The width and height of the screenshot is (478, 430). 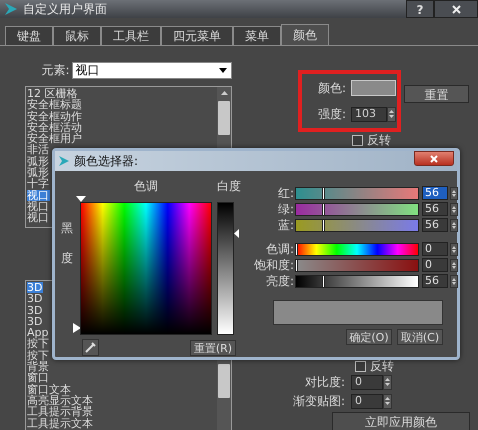 I want to click on blackness-label: 黑度, so click(x=67, y=243).